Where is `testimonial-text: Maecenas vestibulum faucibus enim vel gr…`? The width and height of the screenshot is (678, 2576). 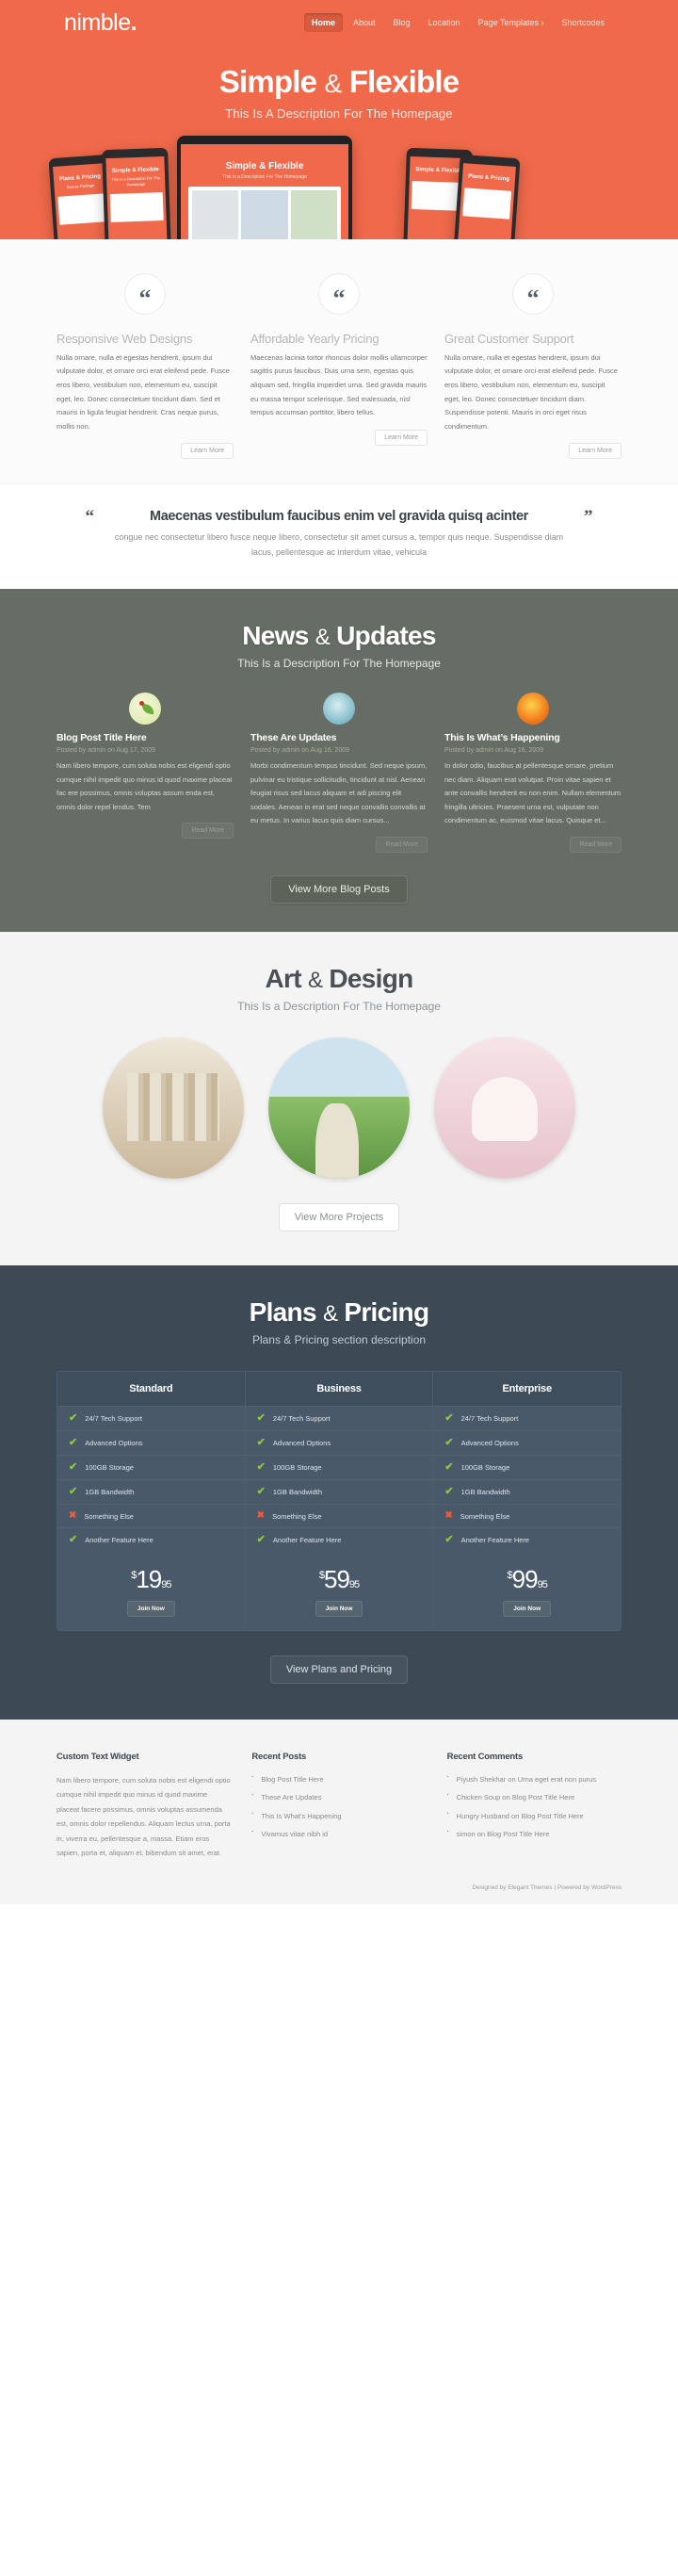
testimonial-text: Maecenas vestibulum faucibus enim vel gr… is located at coordinates (339, 535).